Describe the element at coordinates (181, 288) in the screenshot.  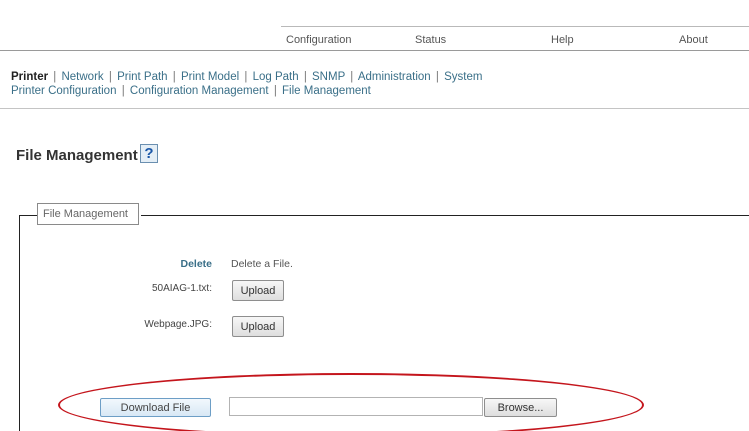
I see `file-name-label: 50AIAG-1.txt:` at that location.